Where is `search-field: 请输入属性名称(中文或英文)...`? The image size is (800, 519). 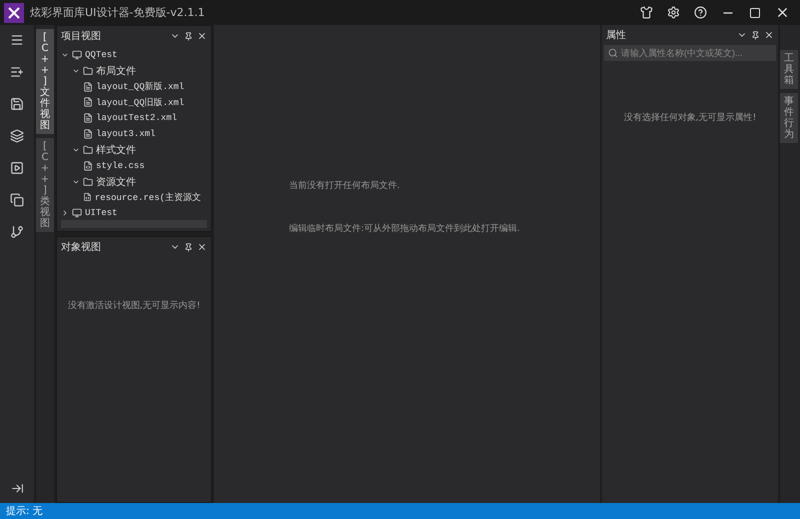
search-field: 请输入属性名称(中文或英文)... is located at coordinates (690, 53).